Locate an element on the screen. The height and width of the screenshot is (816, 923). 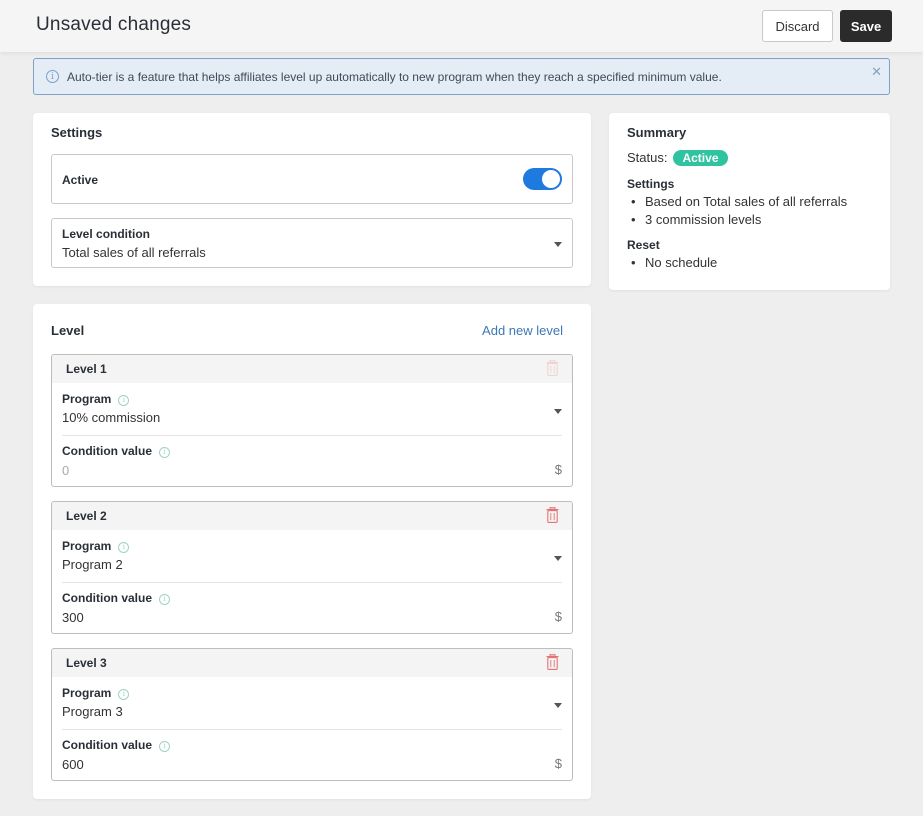
level-condition-value: Total sales of all referrals is located at coordinates (134, 252).